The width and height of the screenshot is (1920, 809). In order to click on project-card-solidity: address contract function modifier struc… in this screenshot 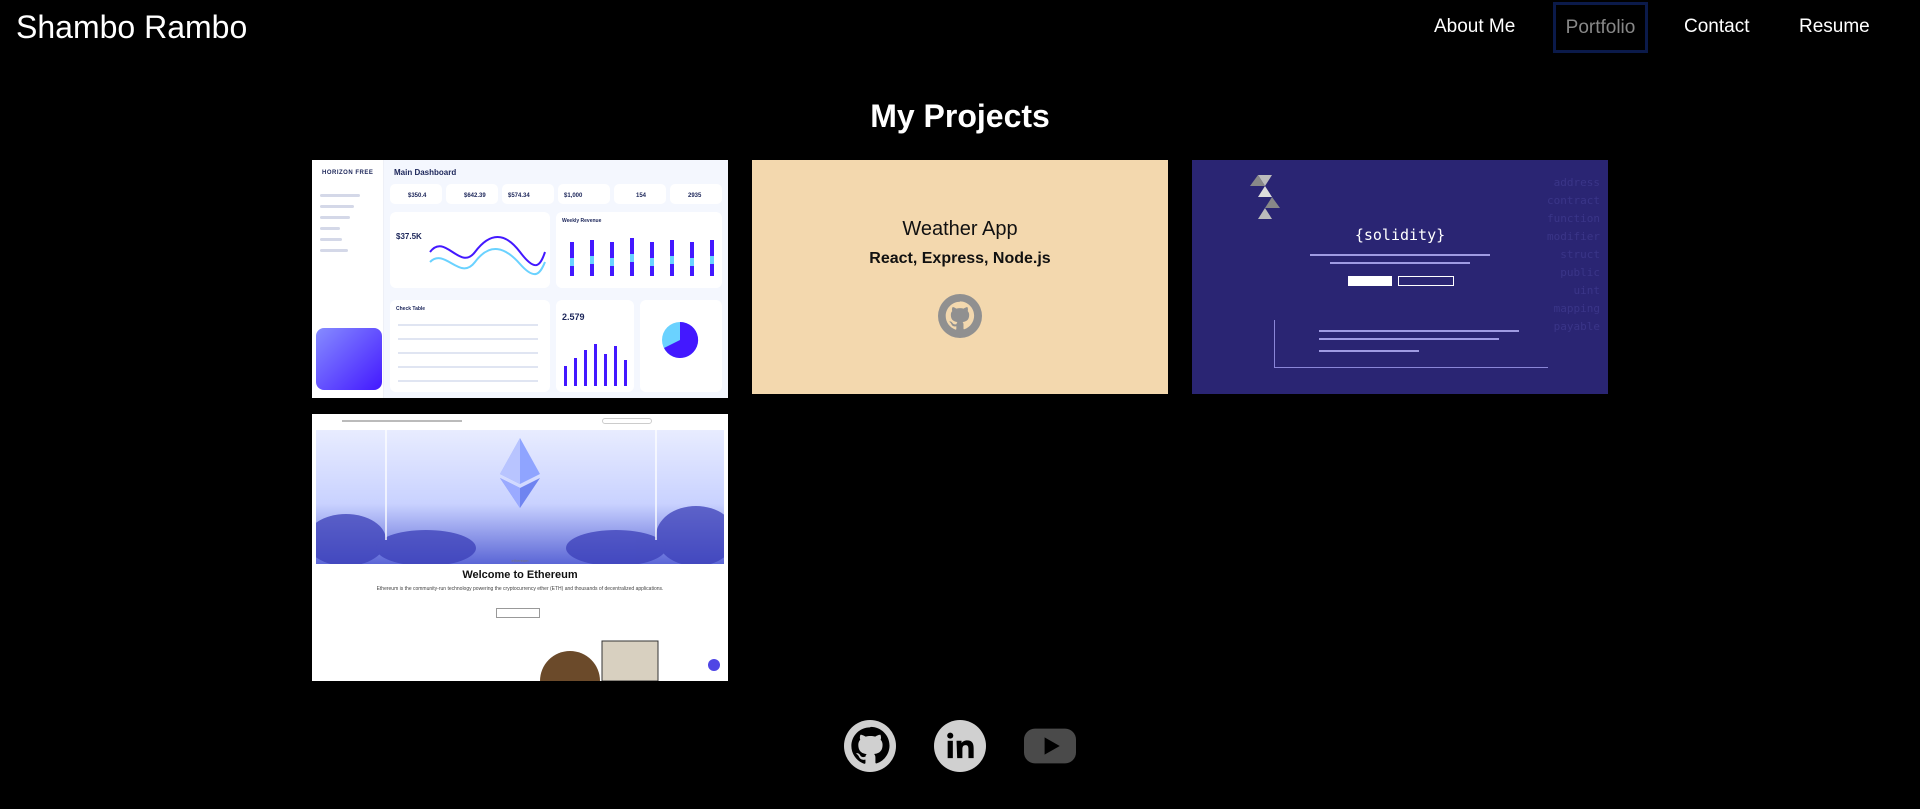, I will do `click(1400, 277)`.